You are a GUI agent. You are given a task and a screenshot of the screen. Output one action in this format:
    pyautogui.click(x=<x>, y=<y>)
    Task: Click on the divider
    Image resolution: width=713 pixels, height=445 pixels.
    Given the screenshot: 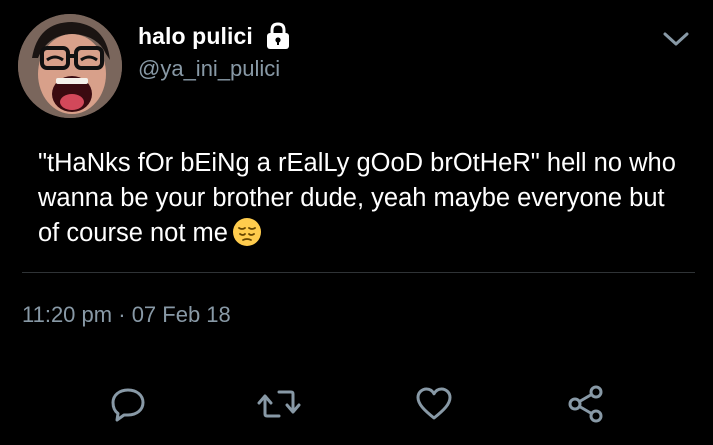 What is the action you would take?
    pyautogui.click(x=358, y=272)
    